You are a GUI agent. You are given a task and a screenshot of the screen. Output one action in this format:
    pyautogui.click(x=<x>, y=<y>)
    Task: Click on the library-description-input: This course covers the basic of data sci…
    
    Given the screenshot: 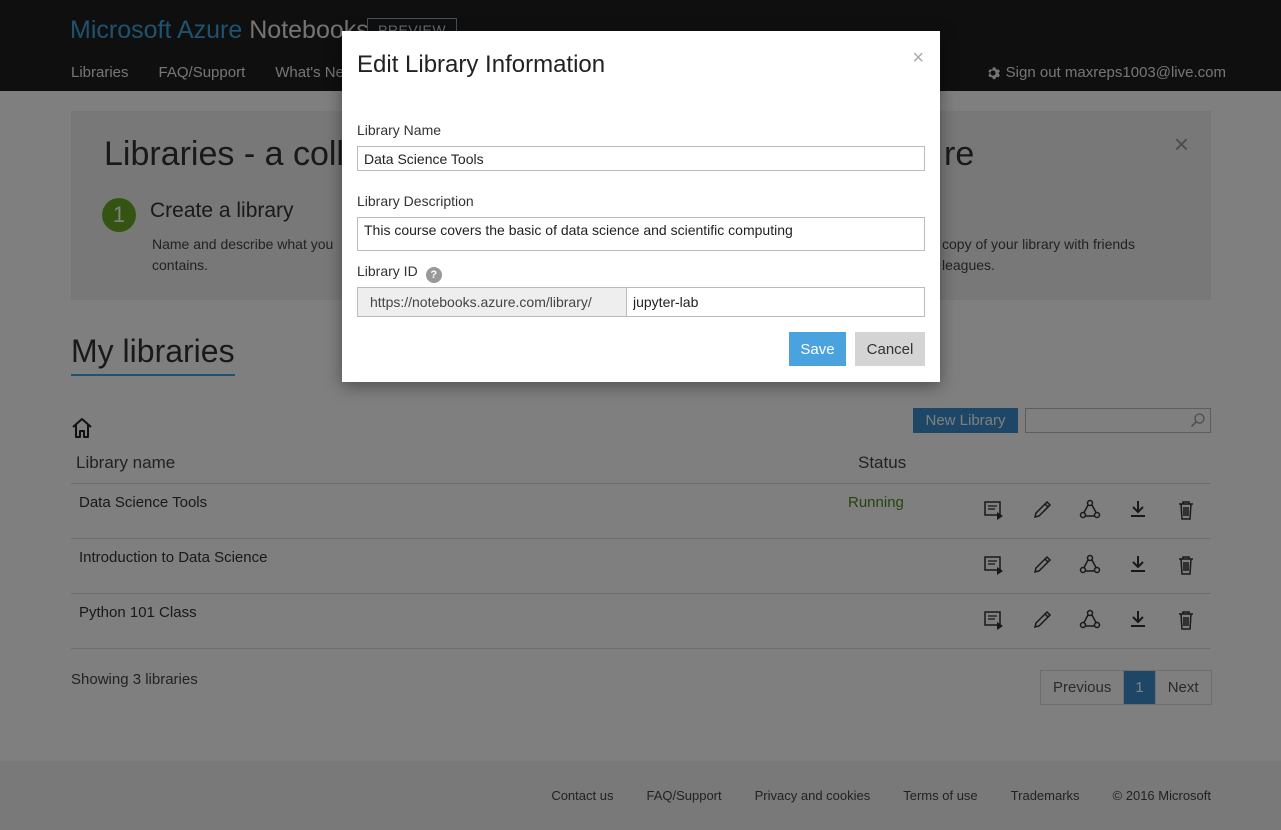 What is the action you would take?
    pyautogui.click(x=641, y=234)
    